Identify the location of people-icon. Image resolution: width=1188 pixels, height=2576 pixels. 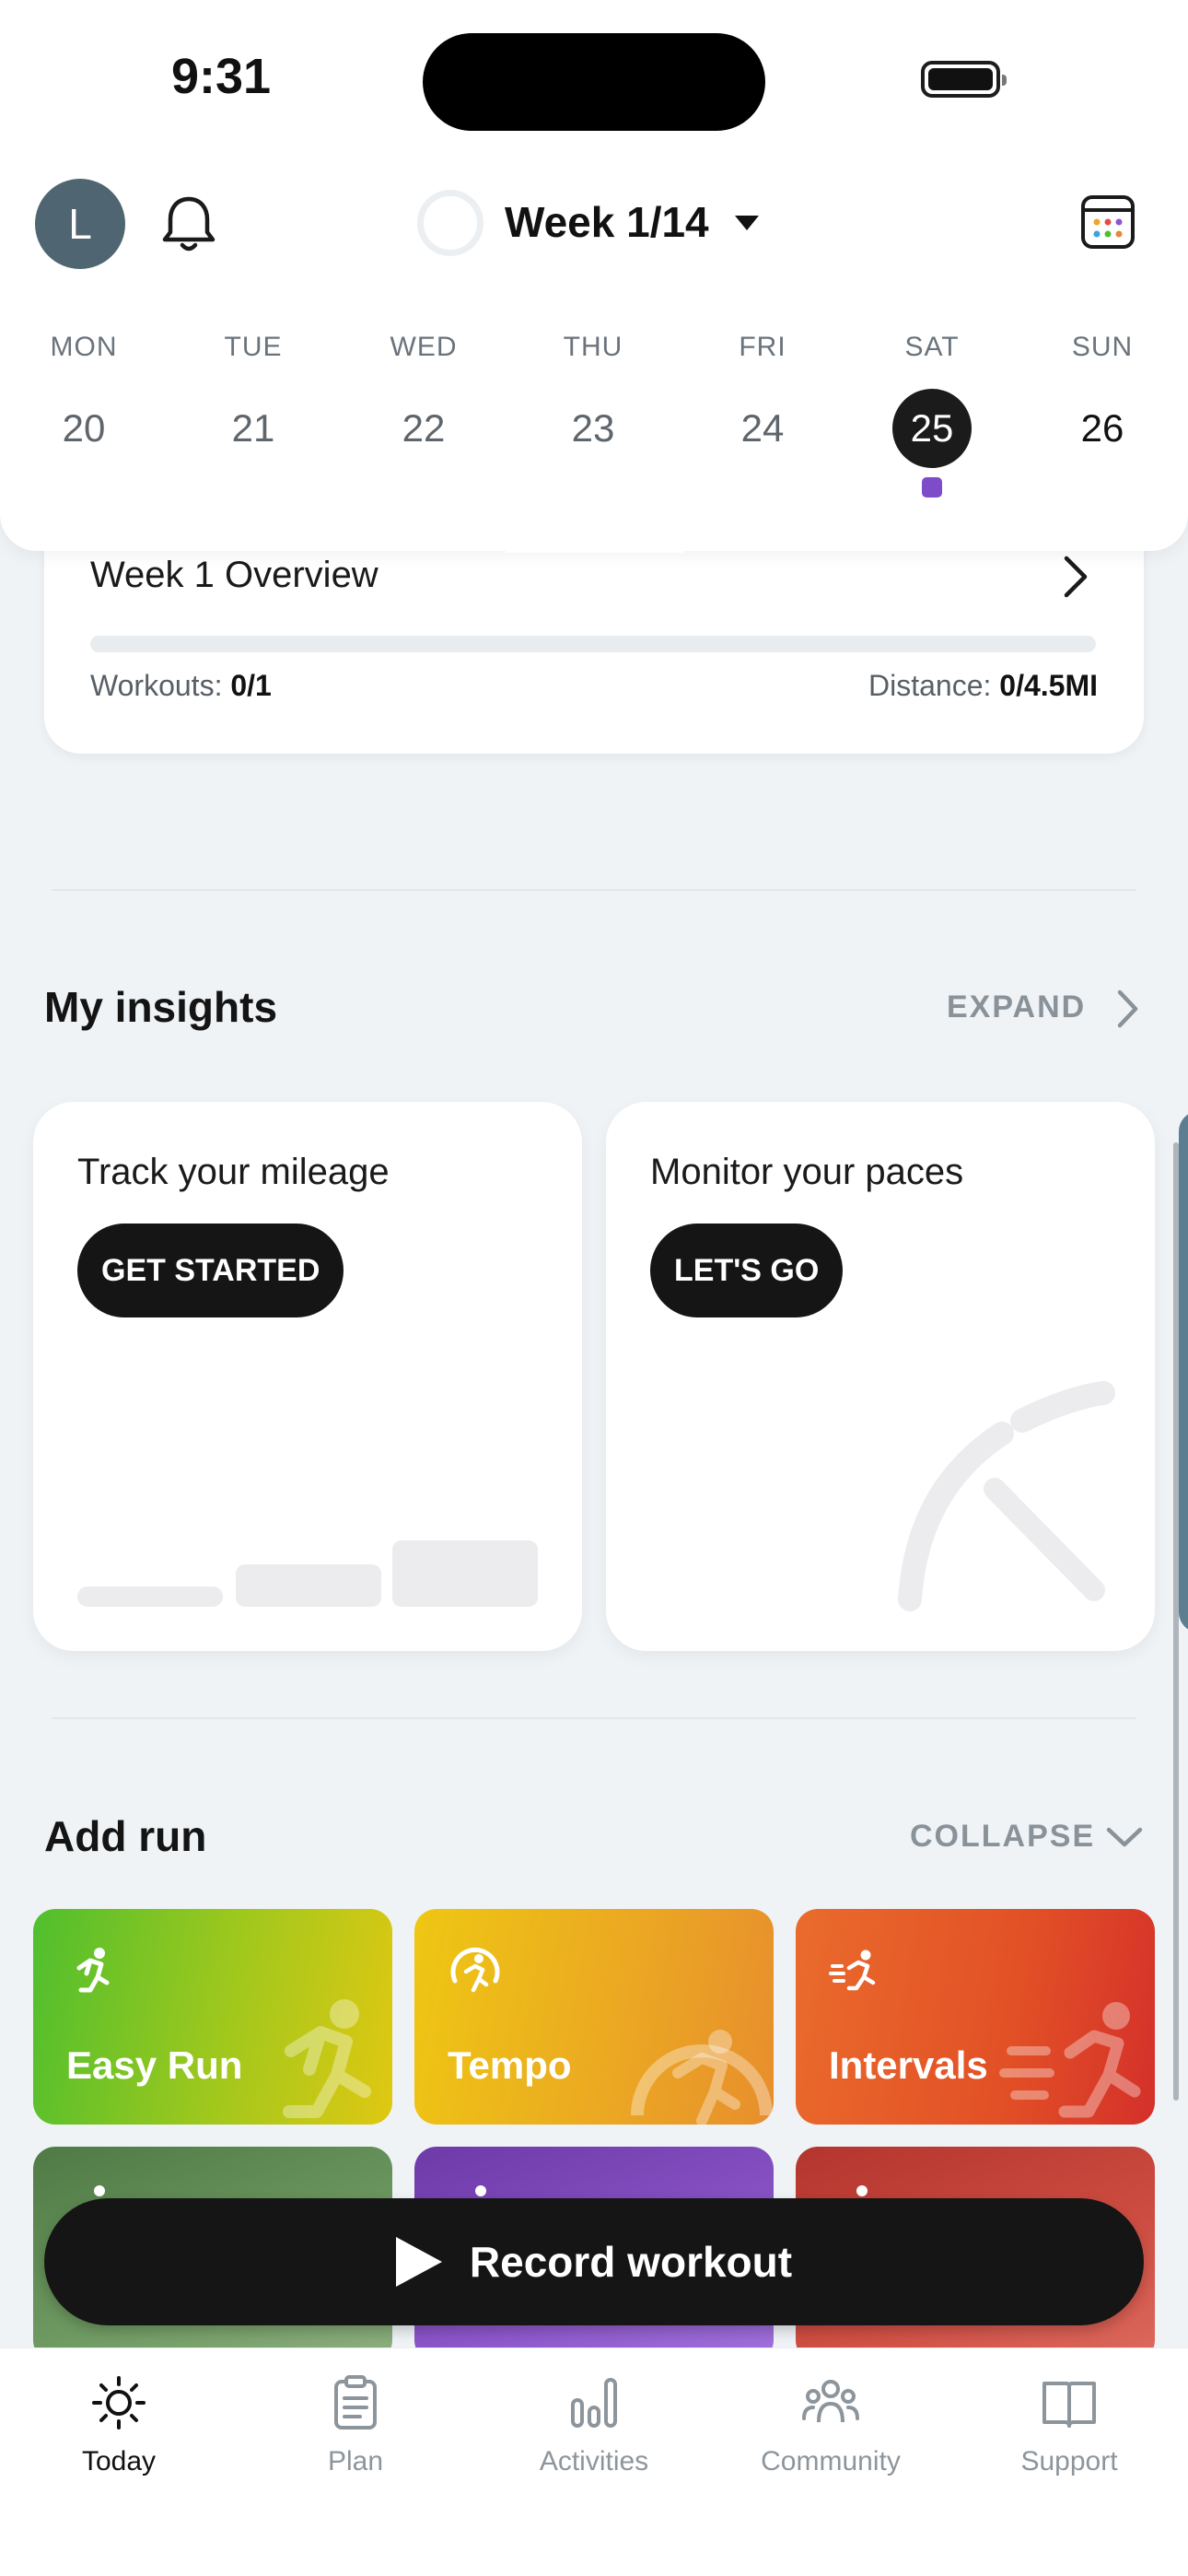
(830, 2401).